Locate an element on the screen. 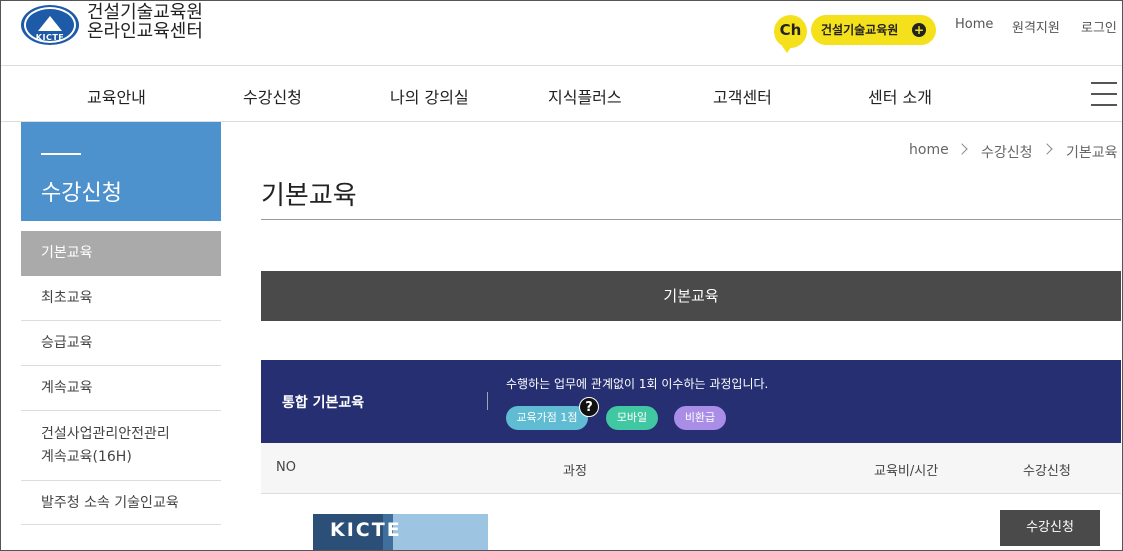  sidebar-item-safety-continuing: 건설사업관리안전관리 계속교육(16H) is located at coordinates (121, 446).